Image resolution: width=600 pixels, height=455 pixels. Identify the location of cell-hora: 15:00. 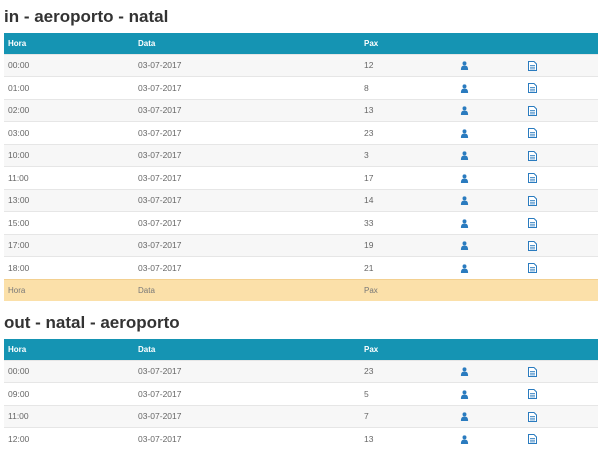
(69, 222).